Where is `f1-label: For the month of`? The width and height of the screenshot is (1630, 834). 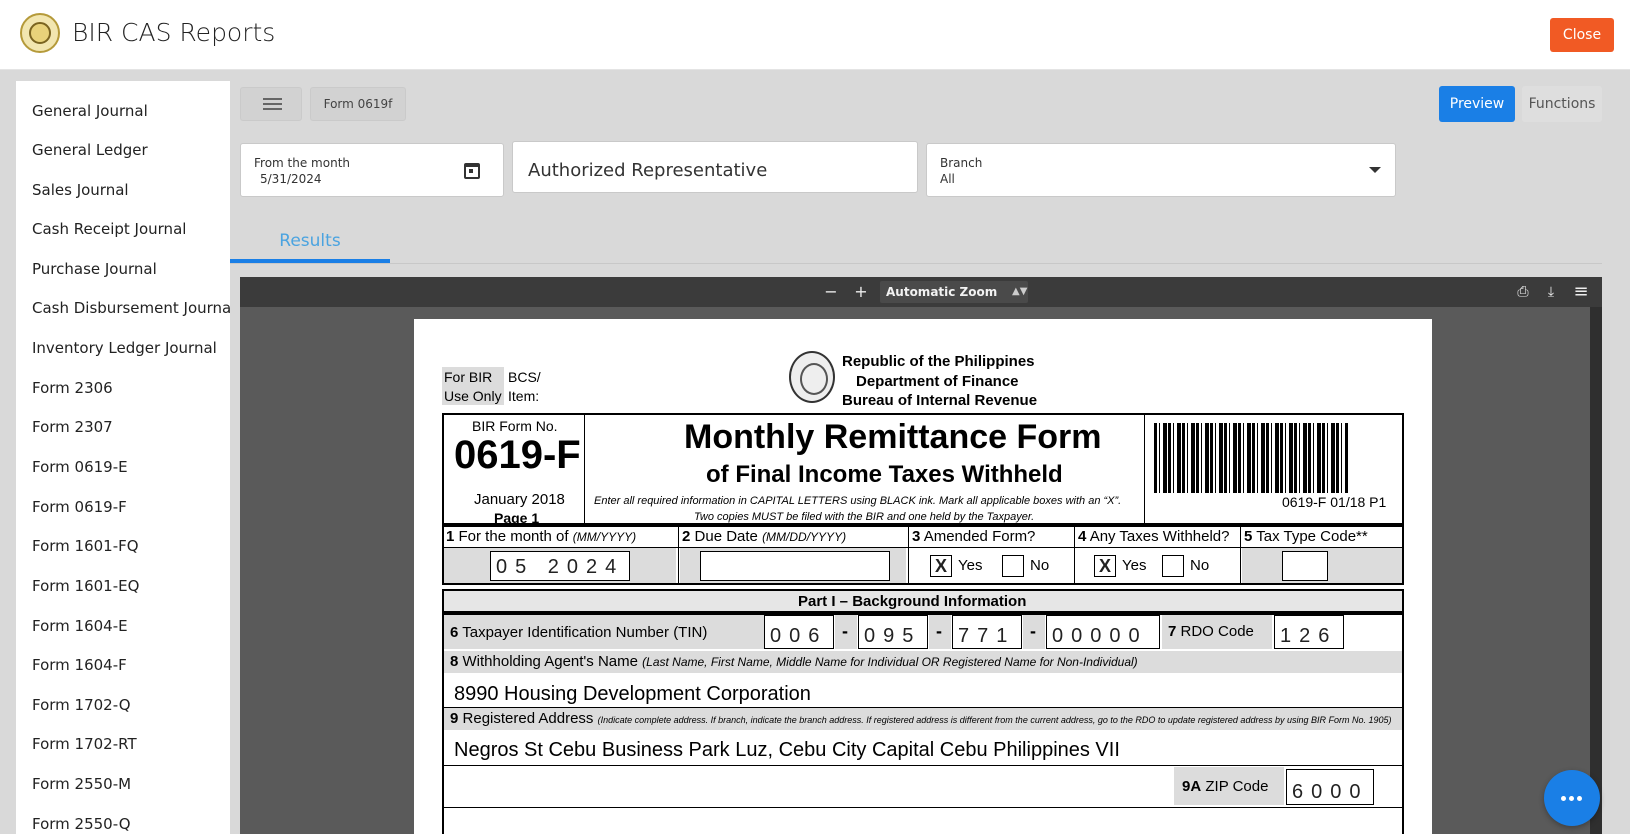 f1-label: For the month of is located at coordinates (513, 536).